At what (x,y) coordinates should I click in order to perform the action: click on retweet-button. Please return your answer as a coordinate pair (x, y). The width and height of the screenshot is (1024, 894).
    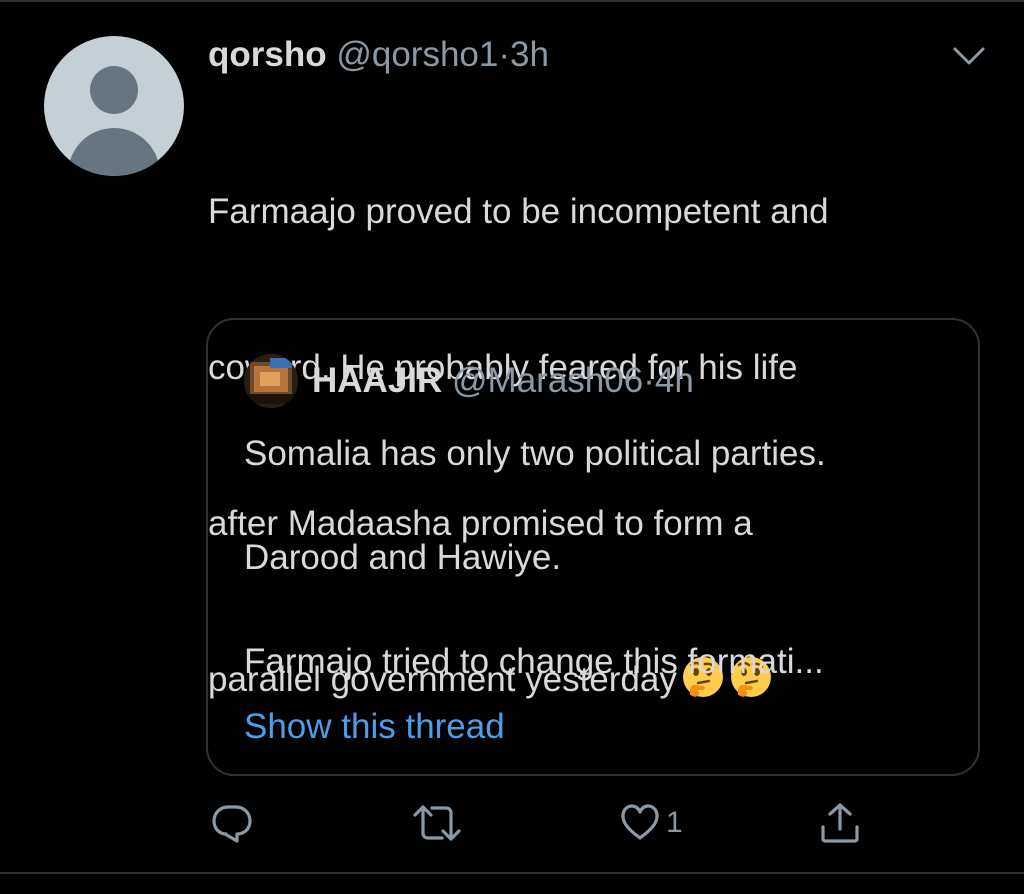
    Looking at the image, I should click on (437, 823).